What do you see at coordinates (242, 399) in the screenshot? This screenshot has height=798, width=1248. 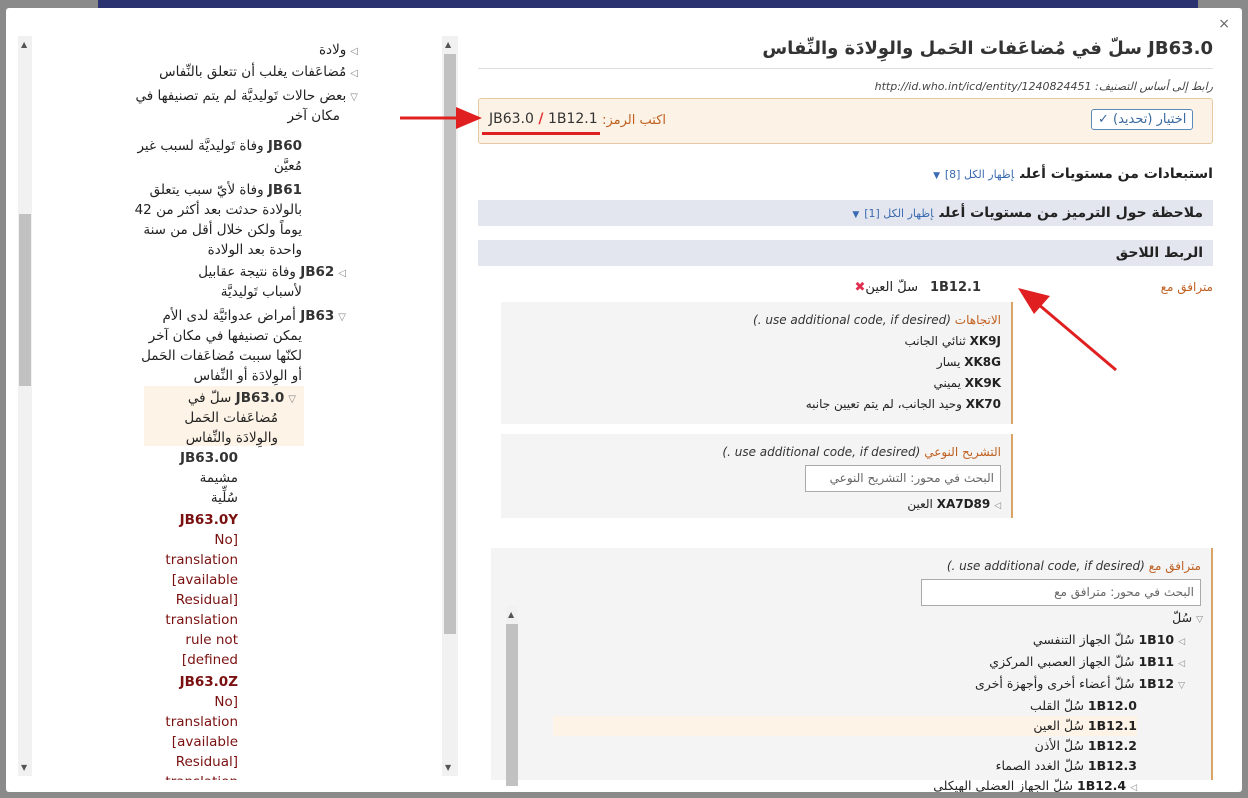 I see `tree-item: ▽JB63.0 سلّ في` at bounding box center [242, 399].